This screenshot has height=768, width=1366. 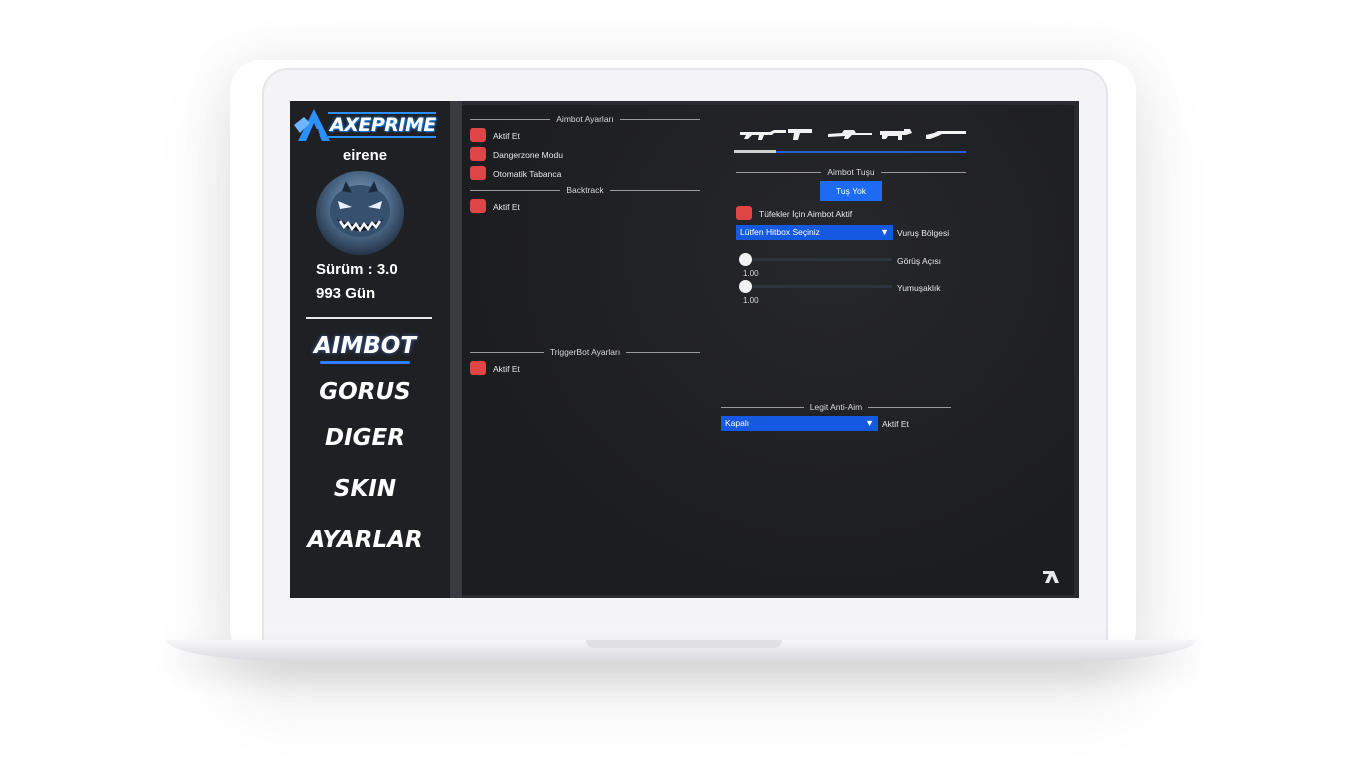 I want to click on app-logo: AXEPRIME, so click(x=367, y=125).